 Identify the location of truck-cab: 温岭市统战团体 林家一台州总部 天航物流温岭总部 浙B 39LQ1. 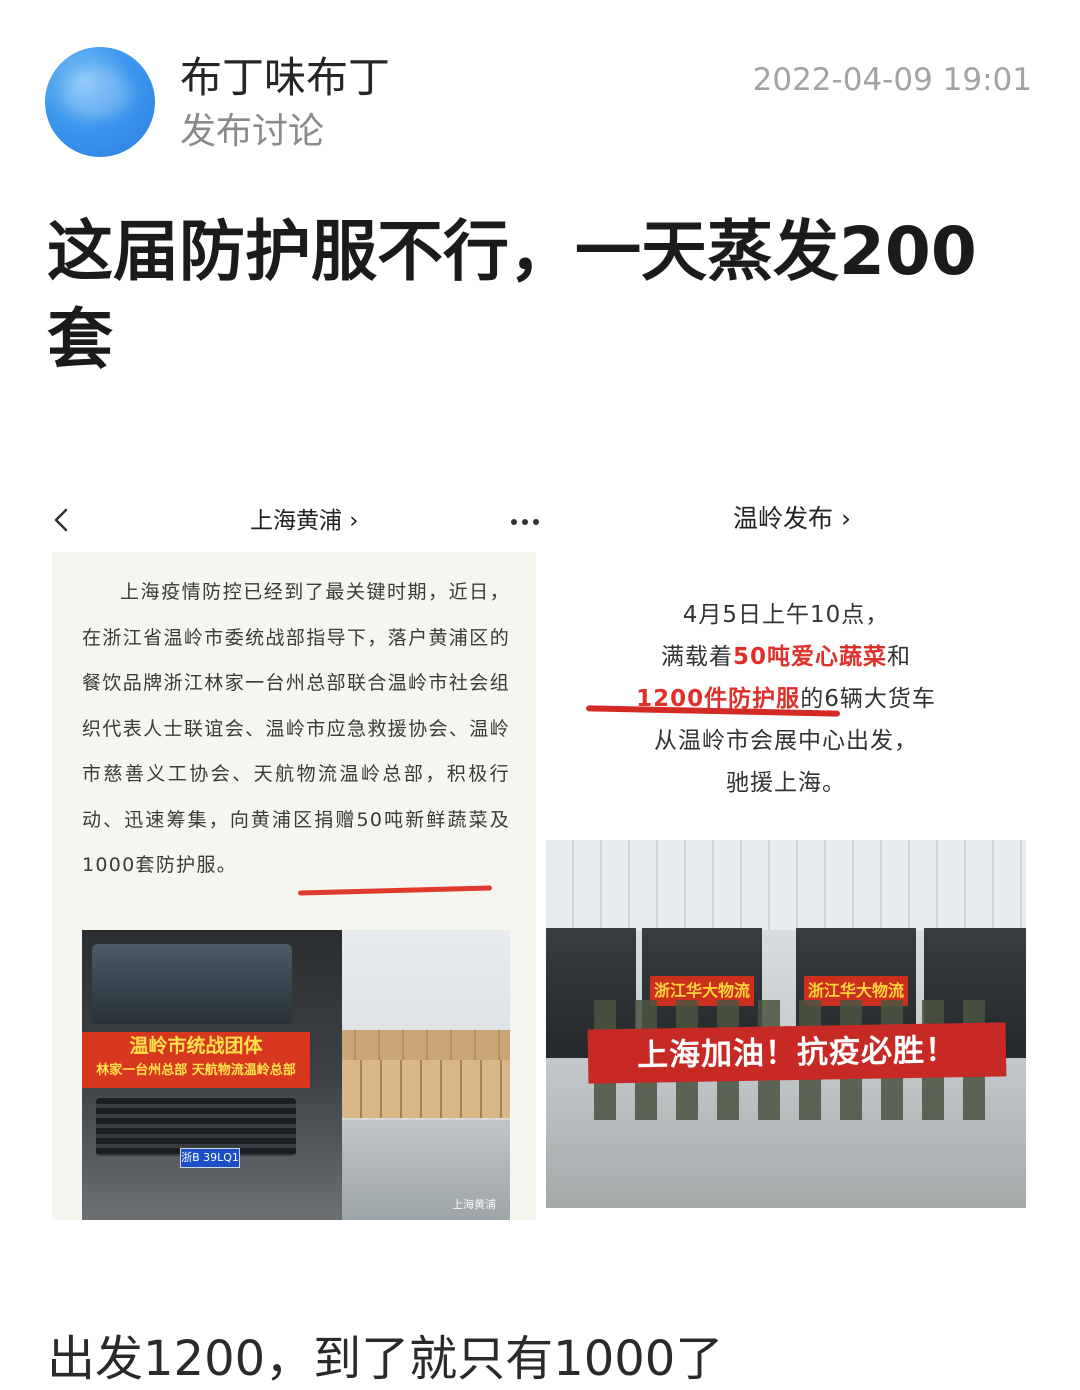
(212, 1075).